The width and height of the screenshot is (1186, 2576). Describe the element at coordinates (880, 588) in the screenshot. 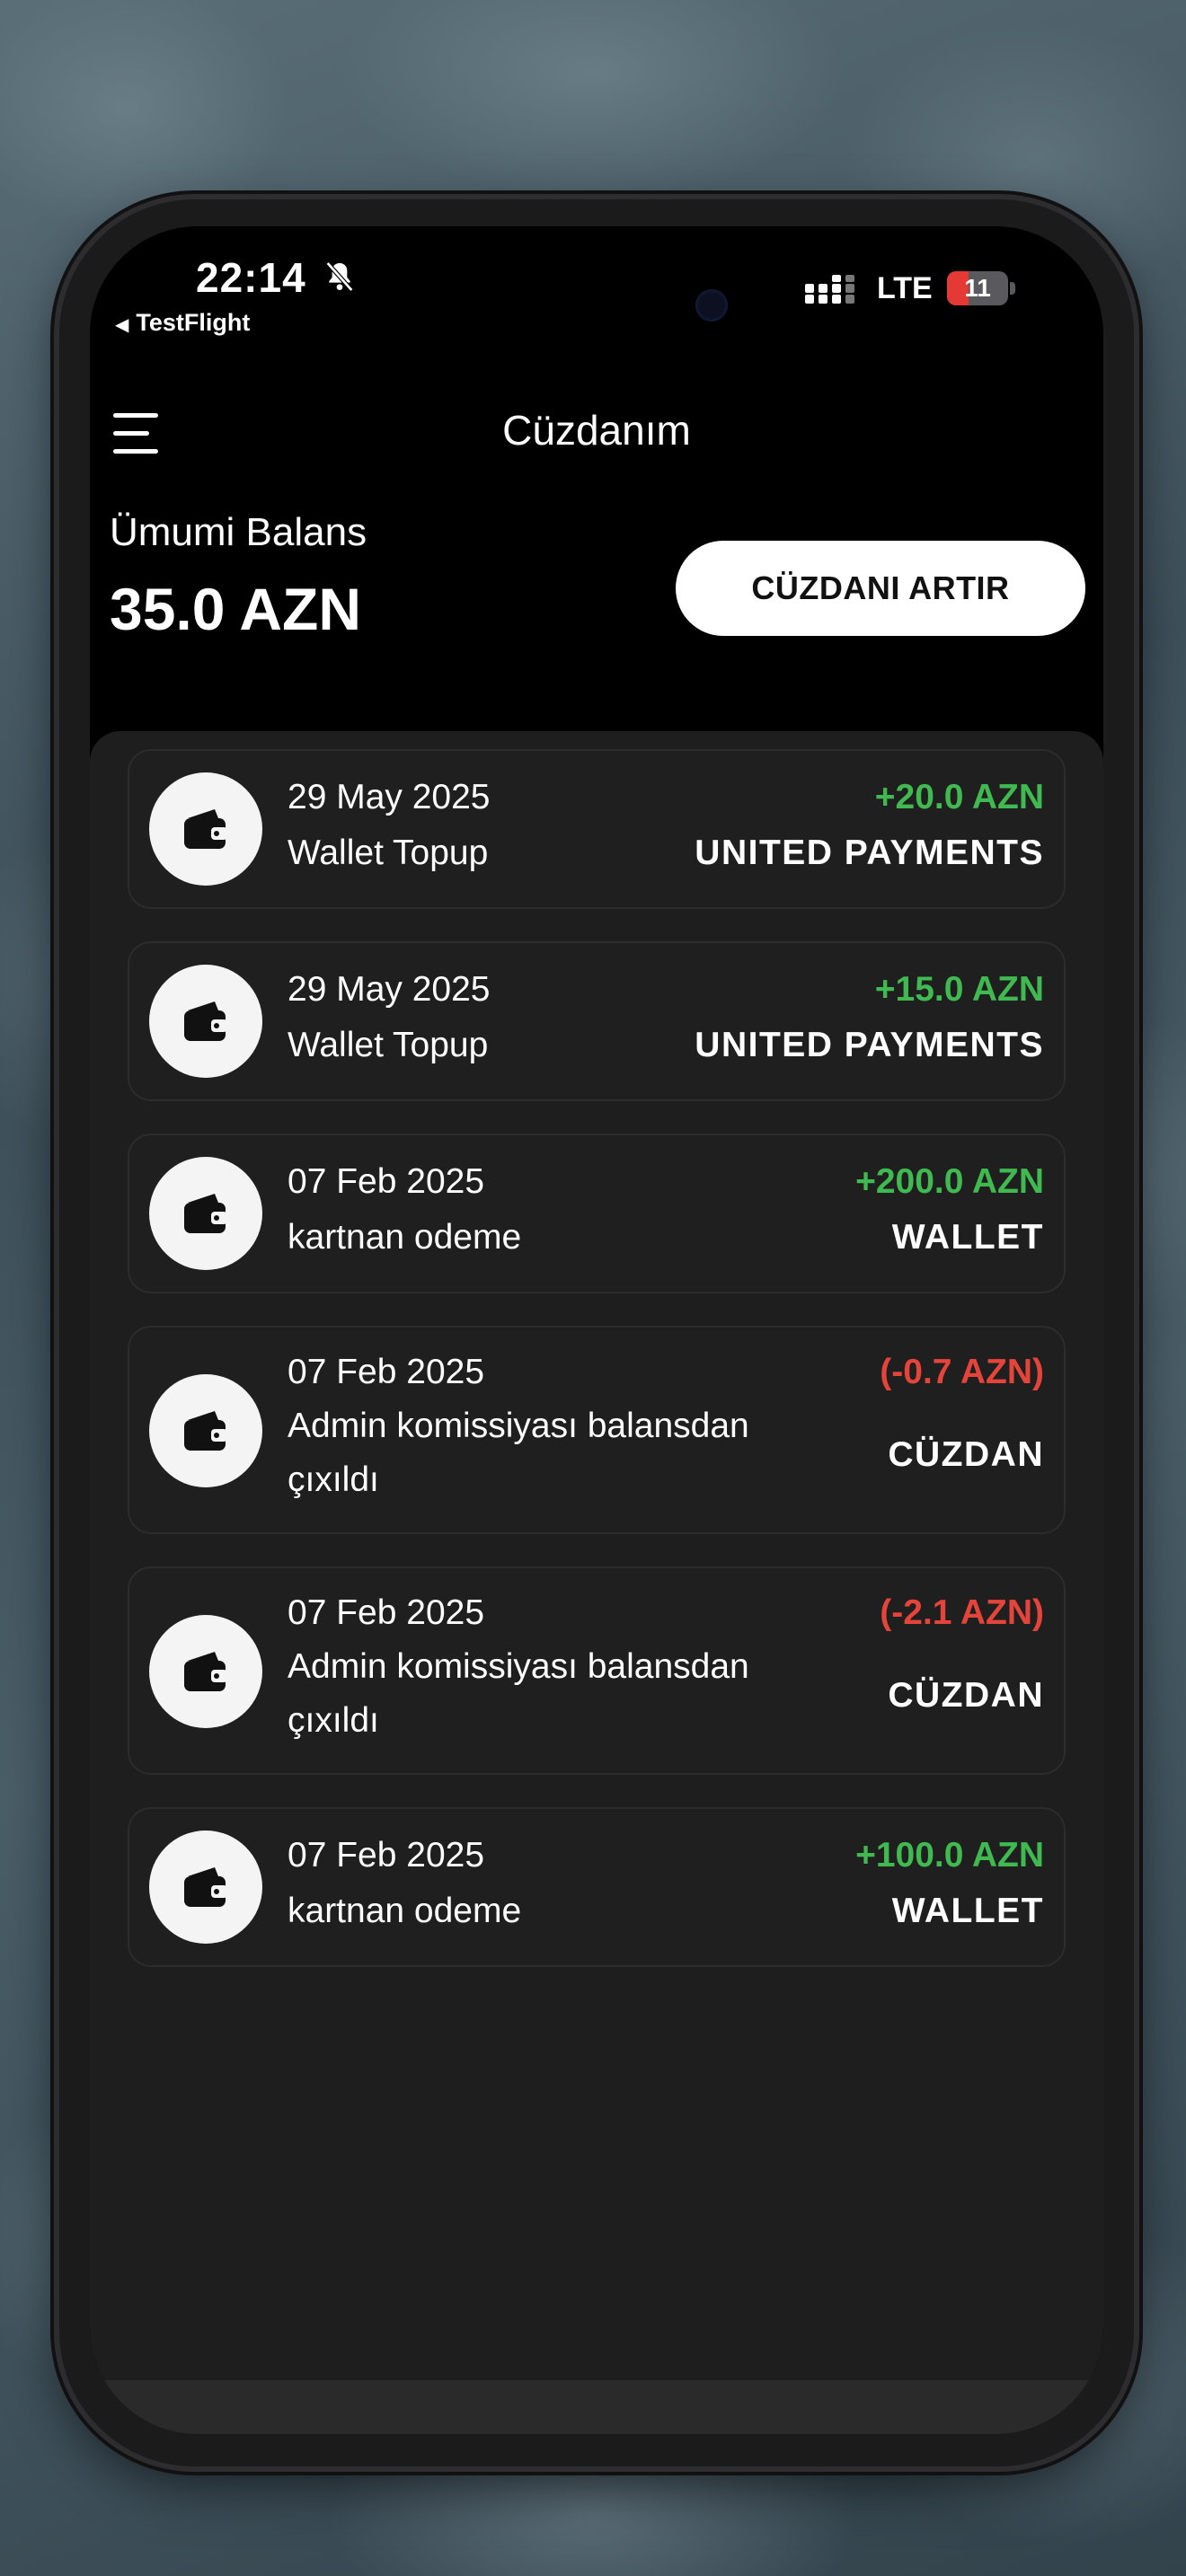

I see `topup-wallet-button: CÜZDANI ARTIR` at that location.